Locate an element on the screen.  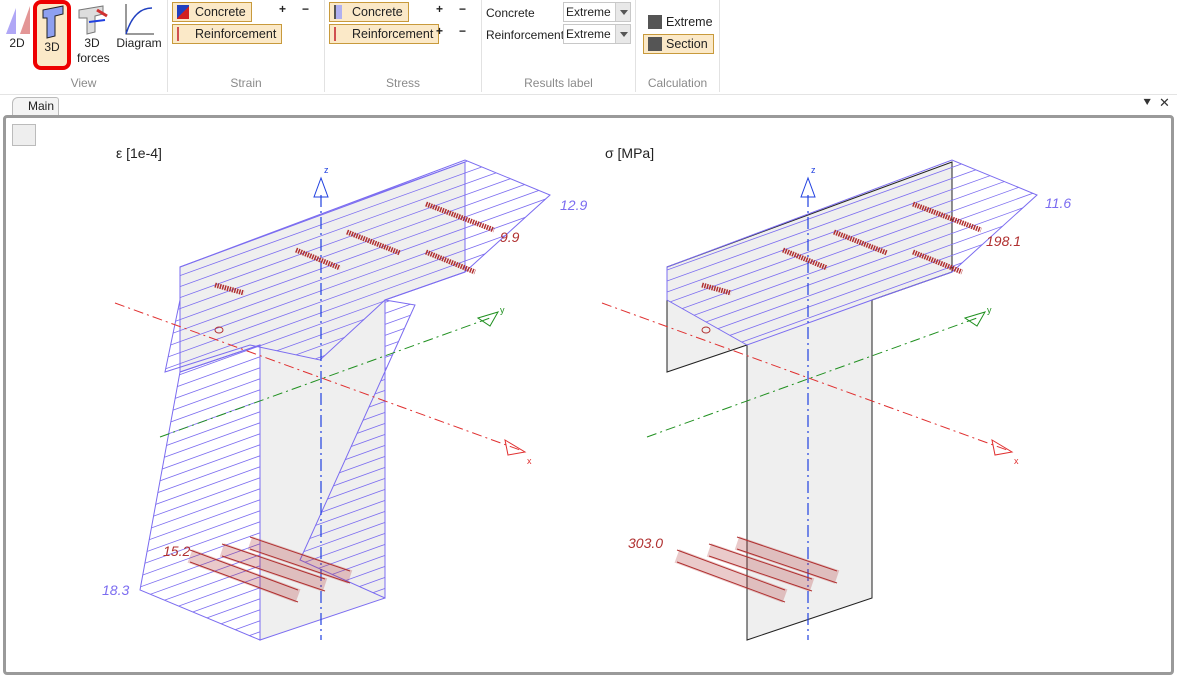
label: Section is located at coordinates (687, 44).